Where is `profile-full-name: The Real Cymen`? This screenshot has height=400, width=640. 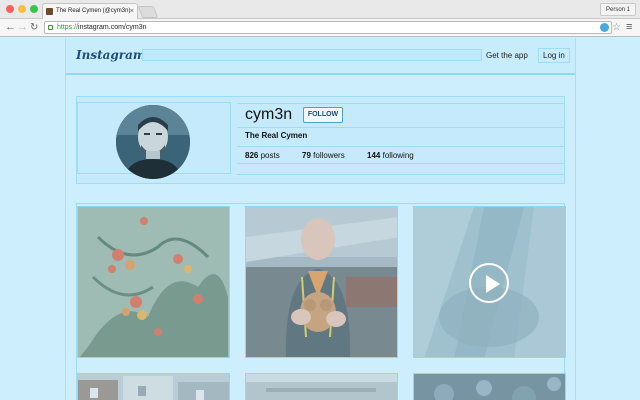 profile-full-name: The Real Cymen is located at coordinates (276, 135).